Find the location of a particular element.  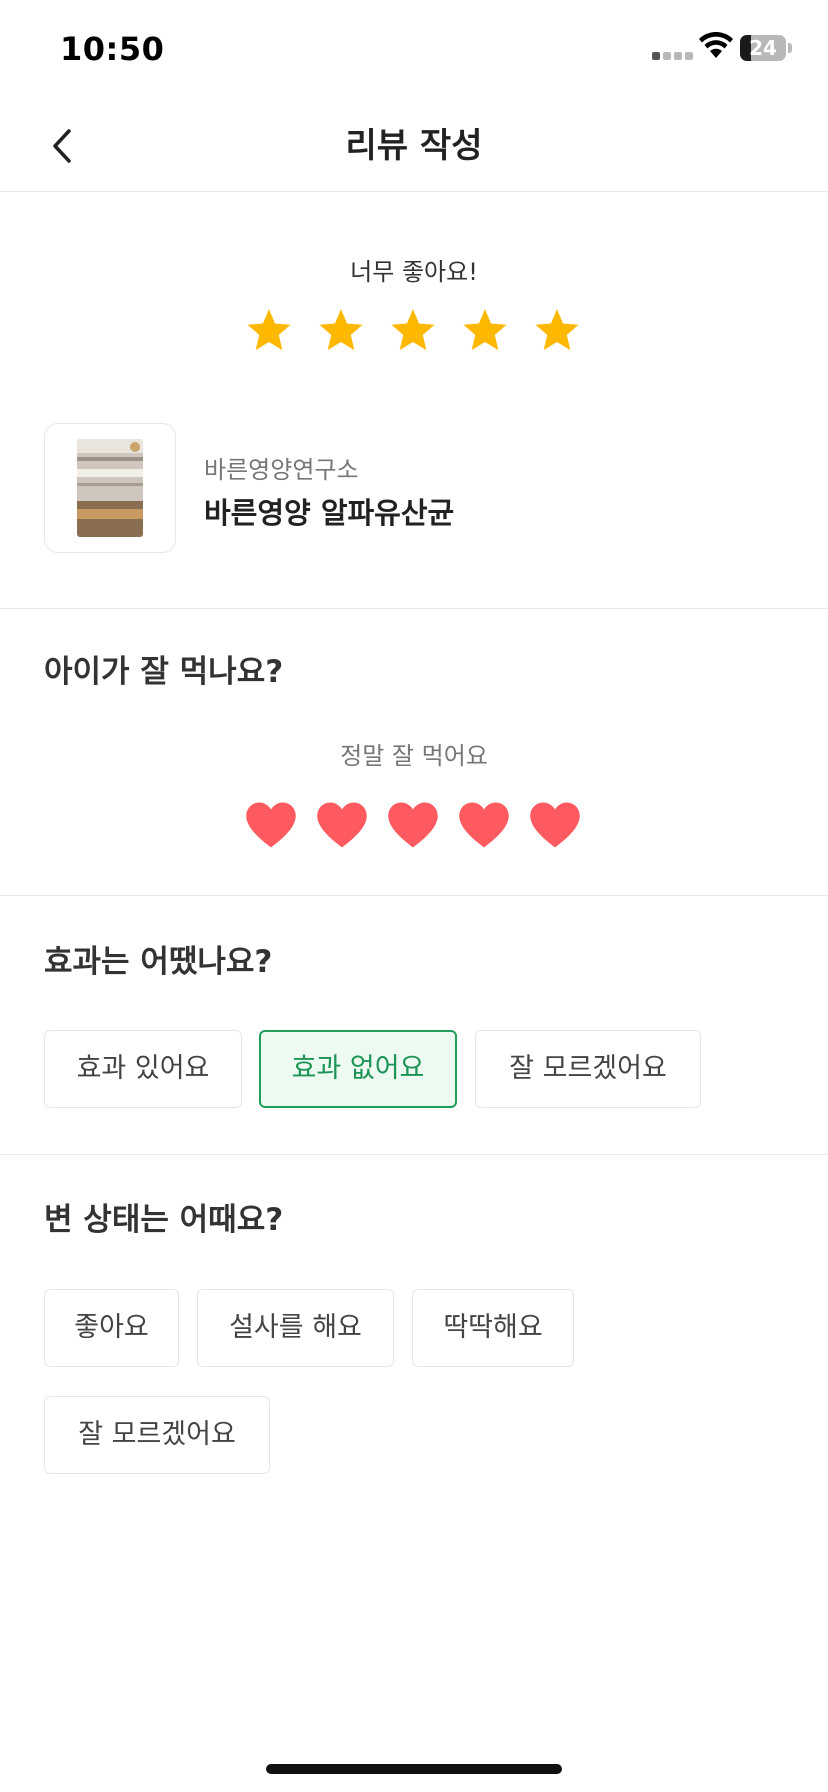

wifi-icon is located at coordinates (716, 45).